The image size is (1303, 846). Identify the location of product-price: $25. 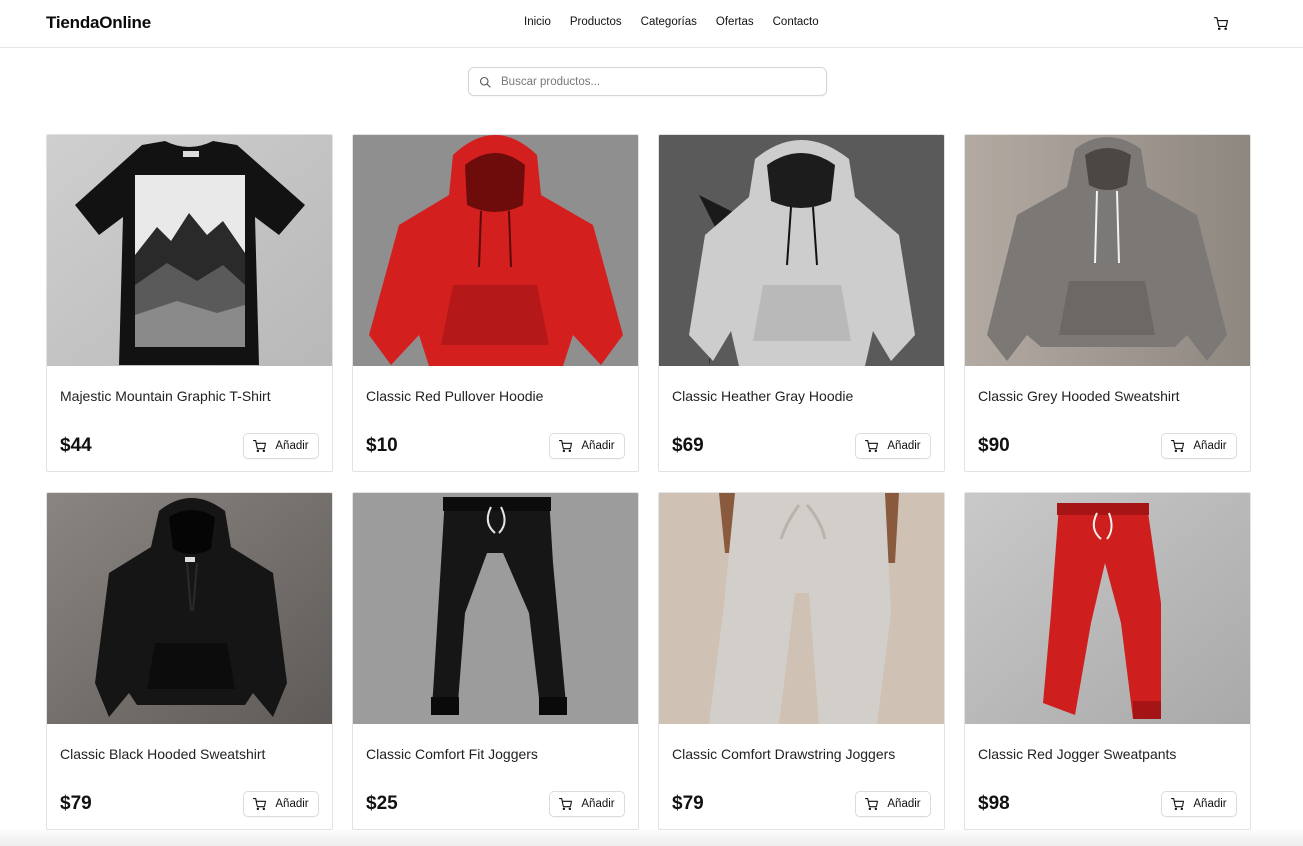
(382, 803).